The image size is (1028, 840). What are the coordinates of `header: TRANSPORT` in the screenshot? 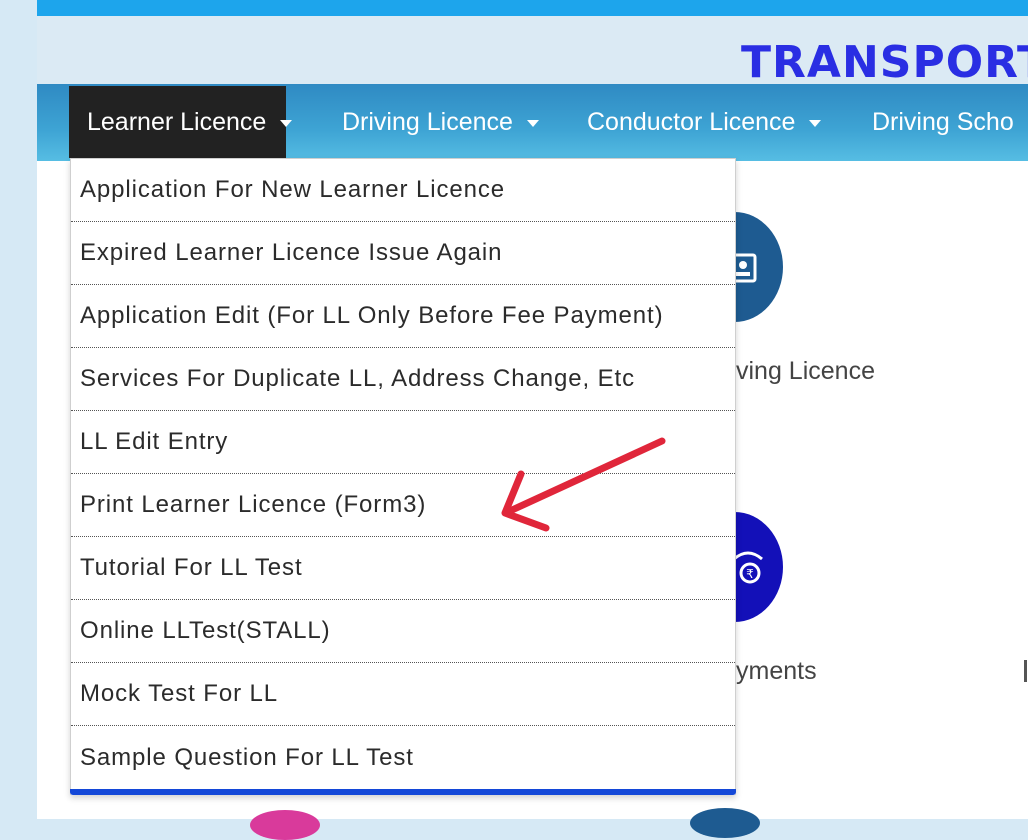 It's located at (532, 52).